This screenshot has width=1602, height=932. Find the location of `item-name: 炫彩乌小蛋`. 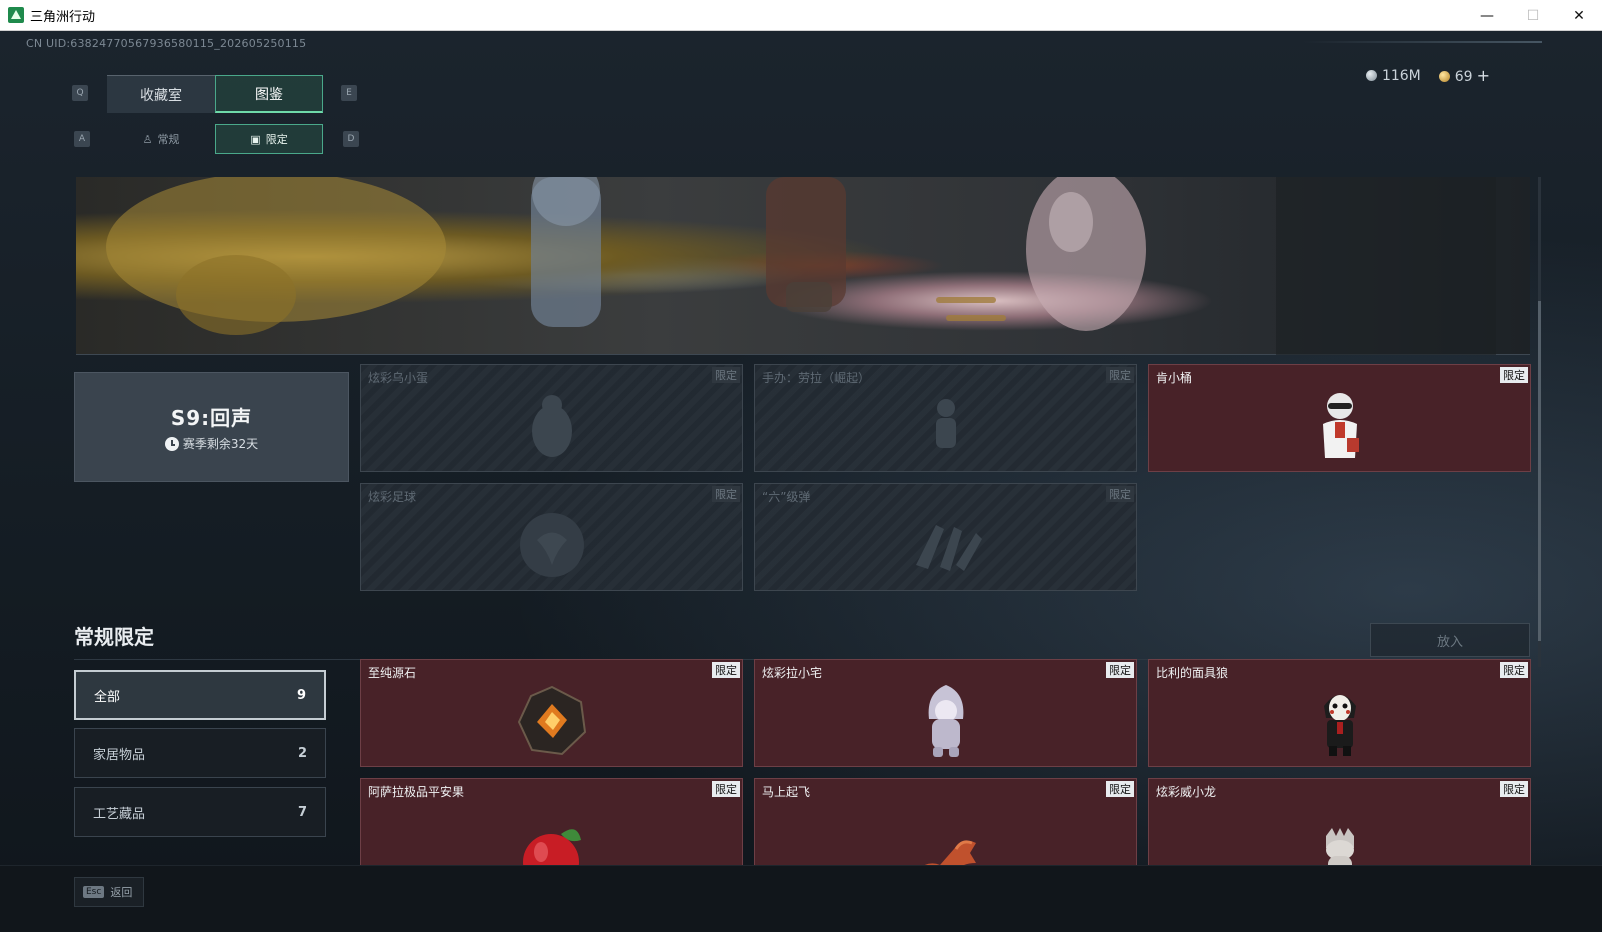

item-name: 炫彩乌小蛋 is located at coordinates (398, 378).